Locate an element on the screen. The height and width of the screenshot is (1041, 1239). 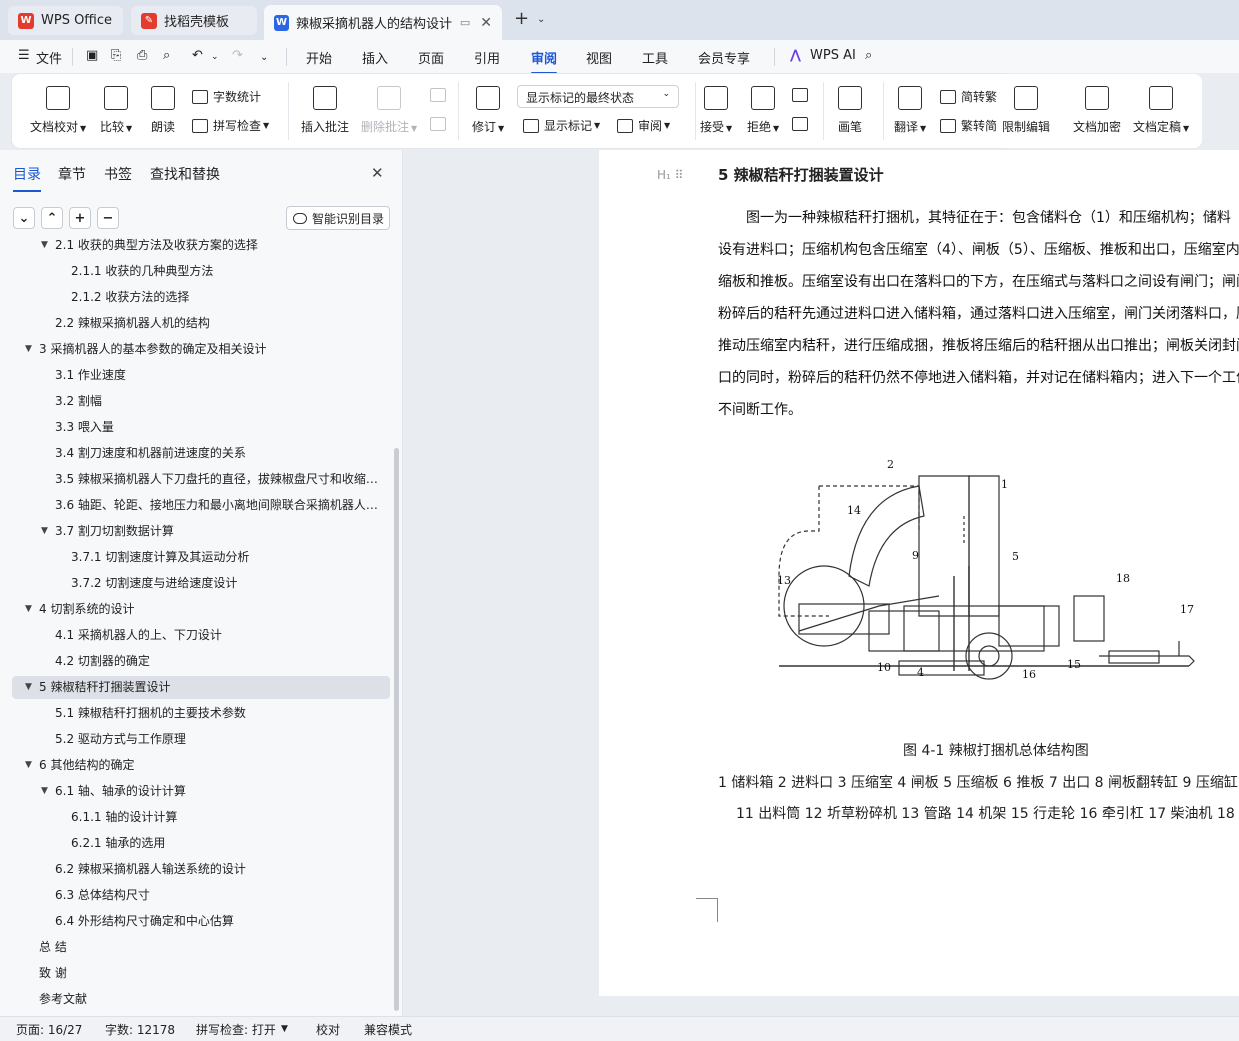
toc-item: 4.2 切割器的确定 is located at coordinates (201, 661).